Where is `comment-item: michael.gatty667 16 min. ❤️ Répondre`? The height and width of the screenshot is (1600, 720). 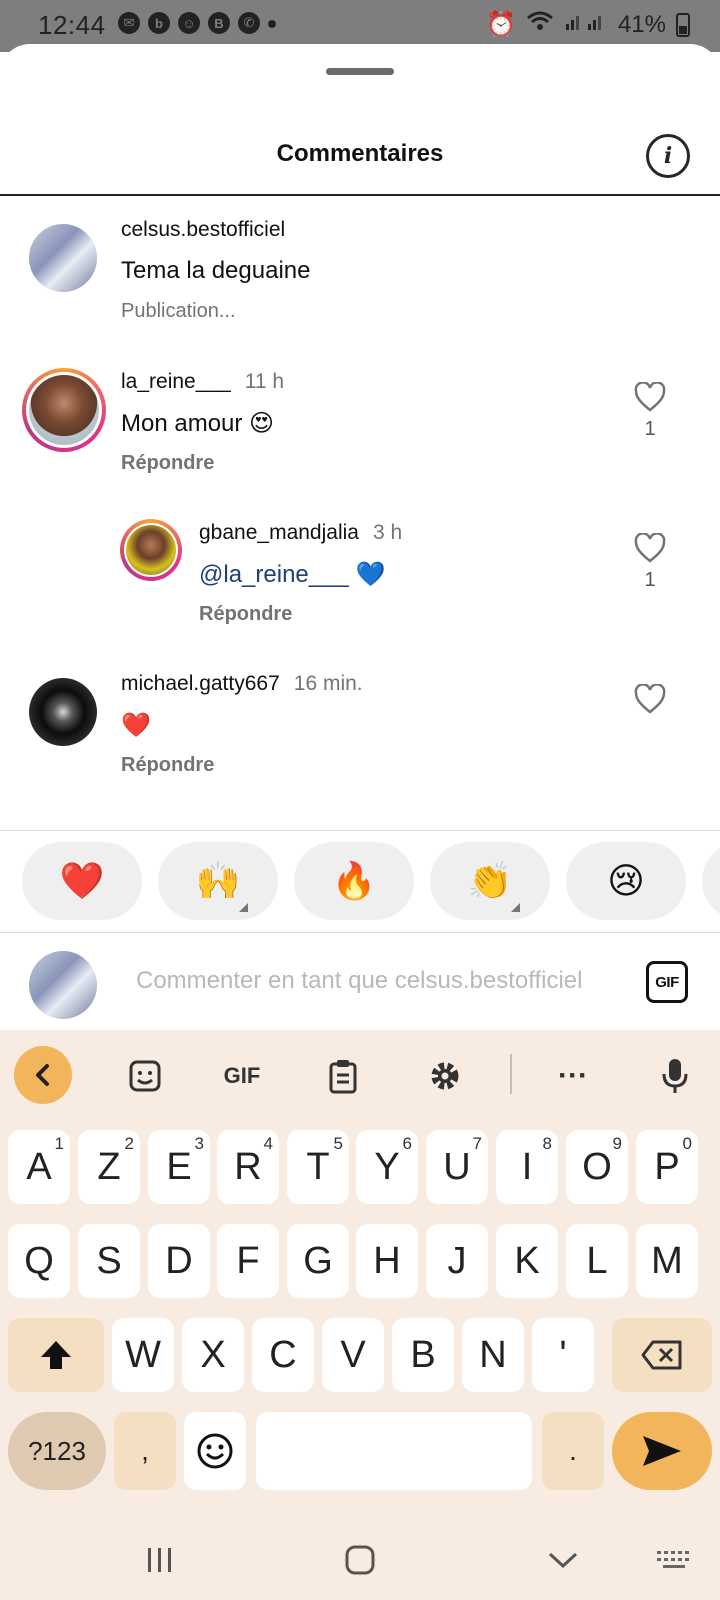
comment-item: michael.gatty667 16 min. ❤️ Répondre is located at coordinates (360, 726).